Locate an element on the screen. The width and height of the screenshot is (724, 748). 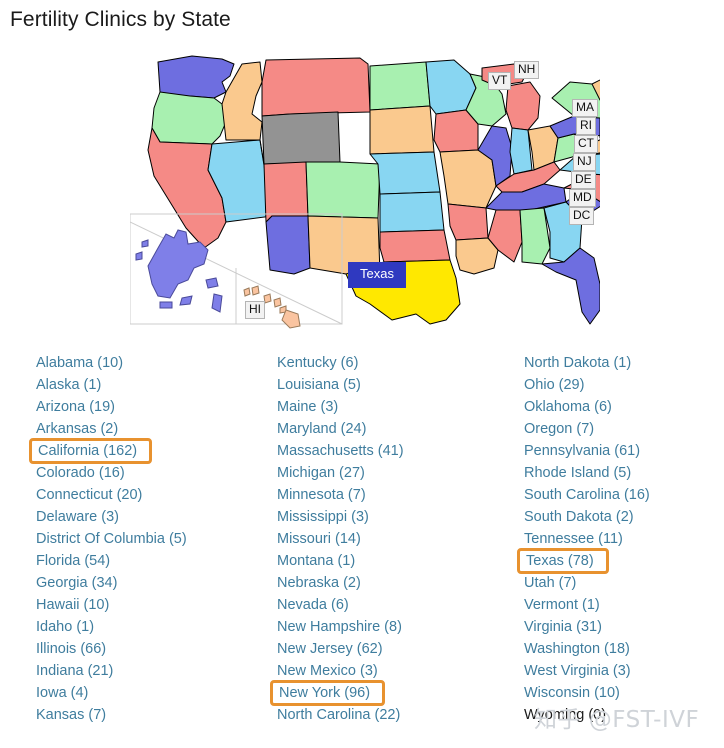
state-list-item: Kansas (7) is located at coordinates (154, 715).